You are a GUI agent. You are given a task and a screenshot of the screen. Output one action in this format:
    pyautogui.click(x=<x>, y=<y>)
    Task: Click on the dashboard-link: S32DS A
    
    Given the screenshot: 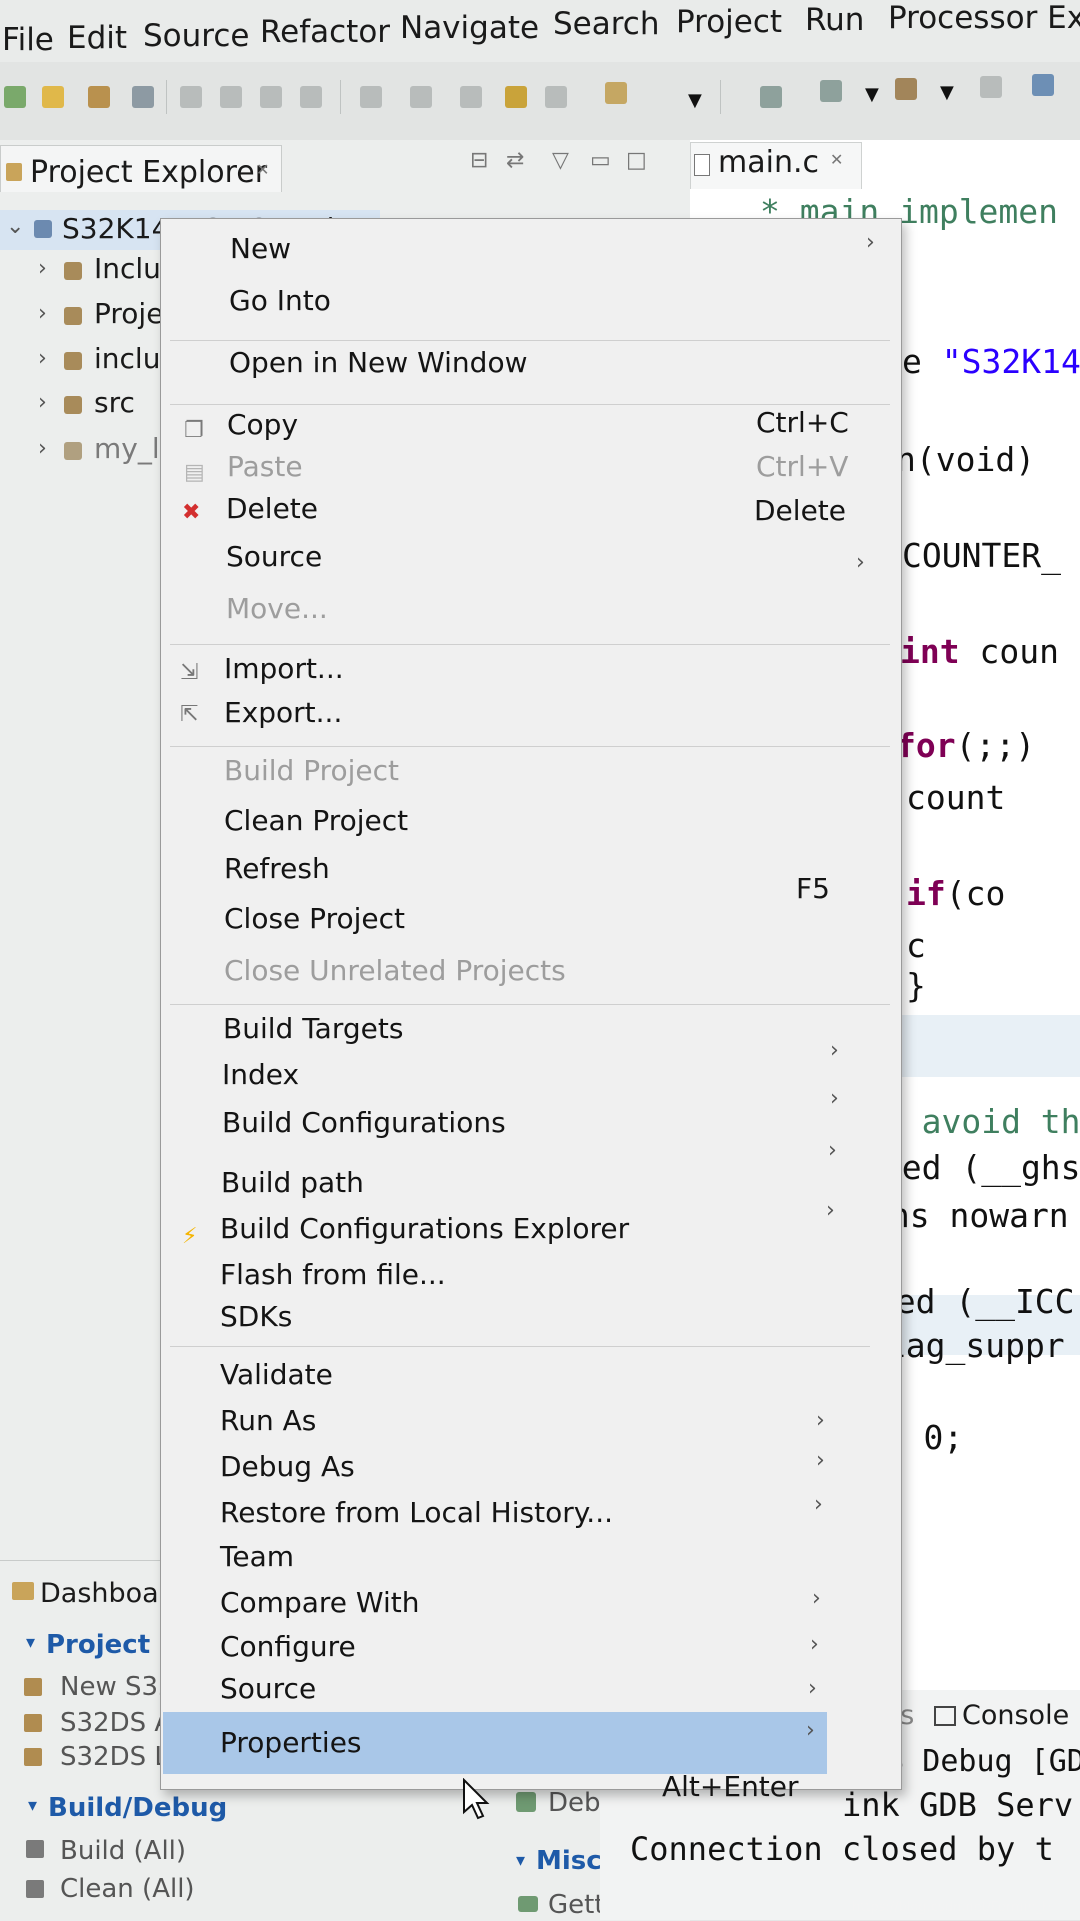 What is the action you would take?
    pyautogui.click(x=116, y=1723)
    